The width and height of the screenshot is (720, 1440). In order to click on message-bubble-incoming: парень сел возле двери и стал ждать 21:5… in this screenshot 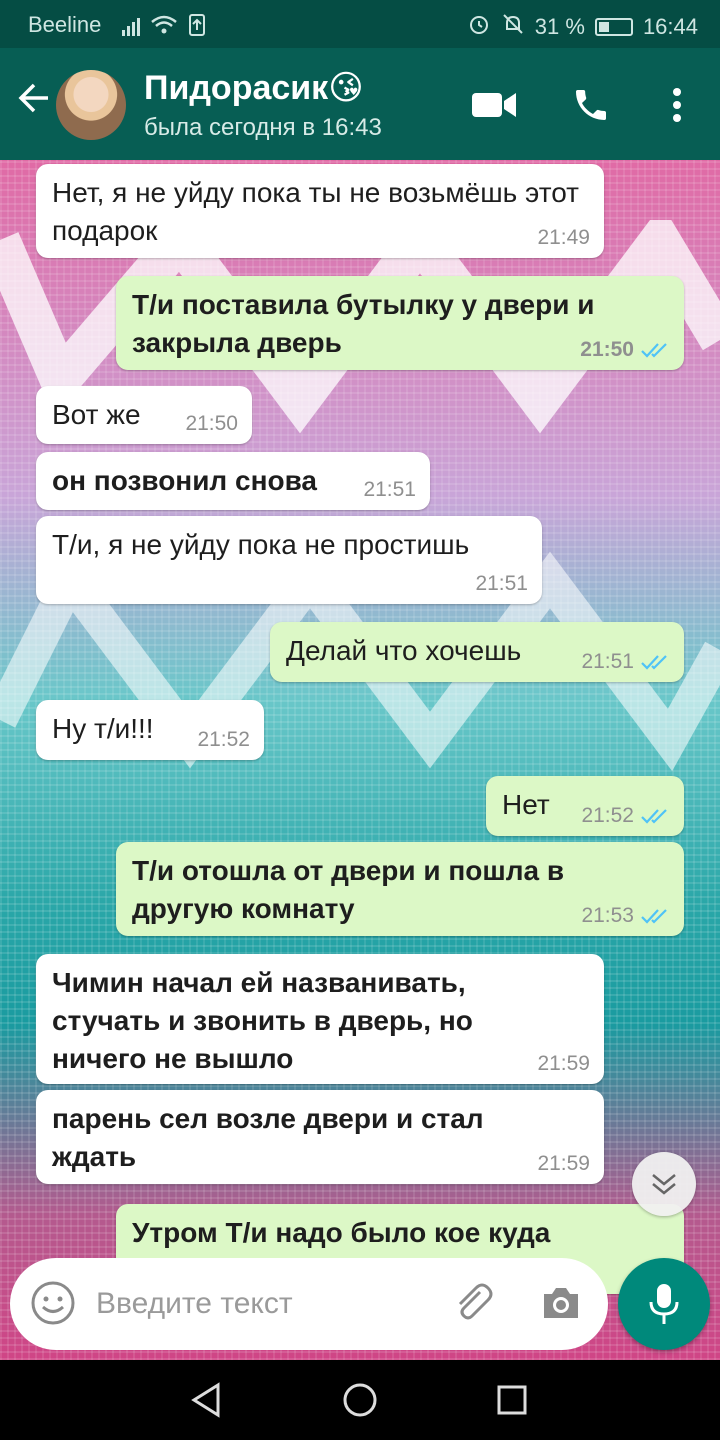, I will do `click(320, 1137)`.